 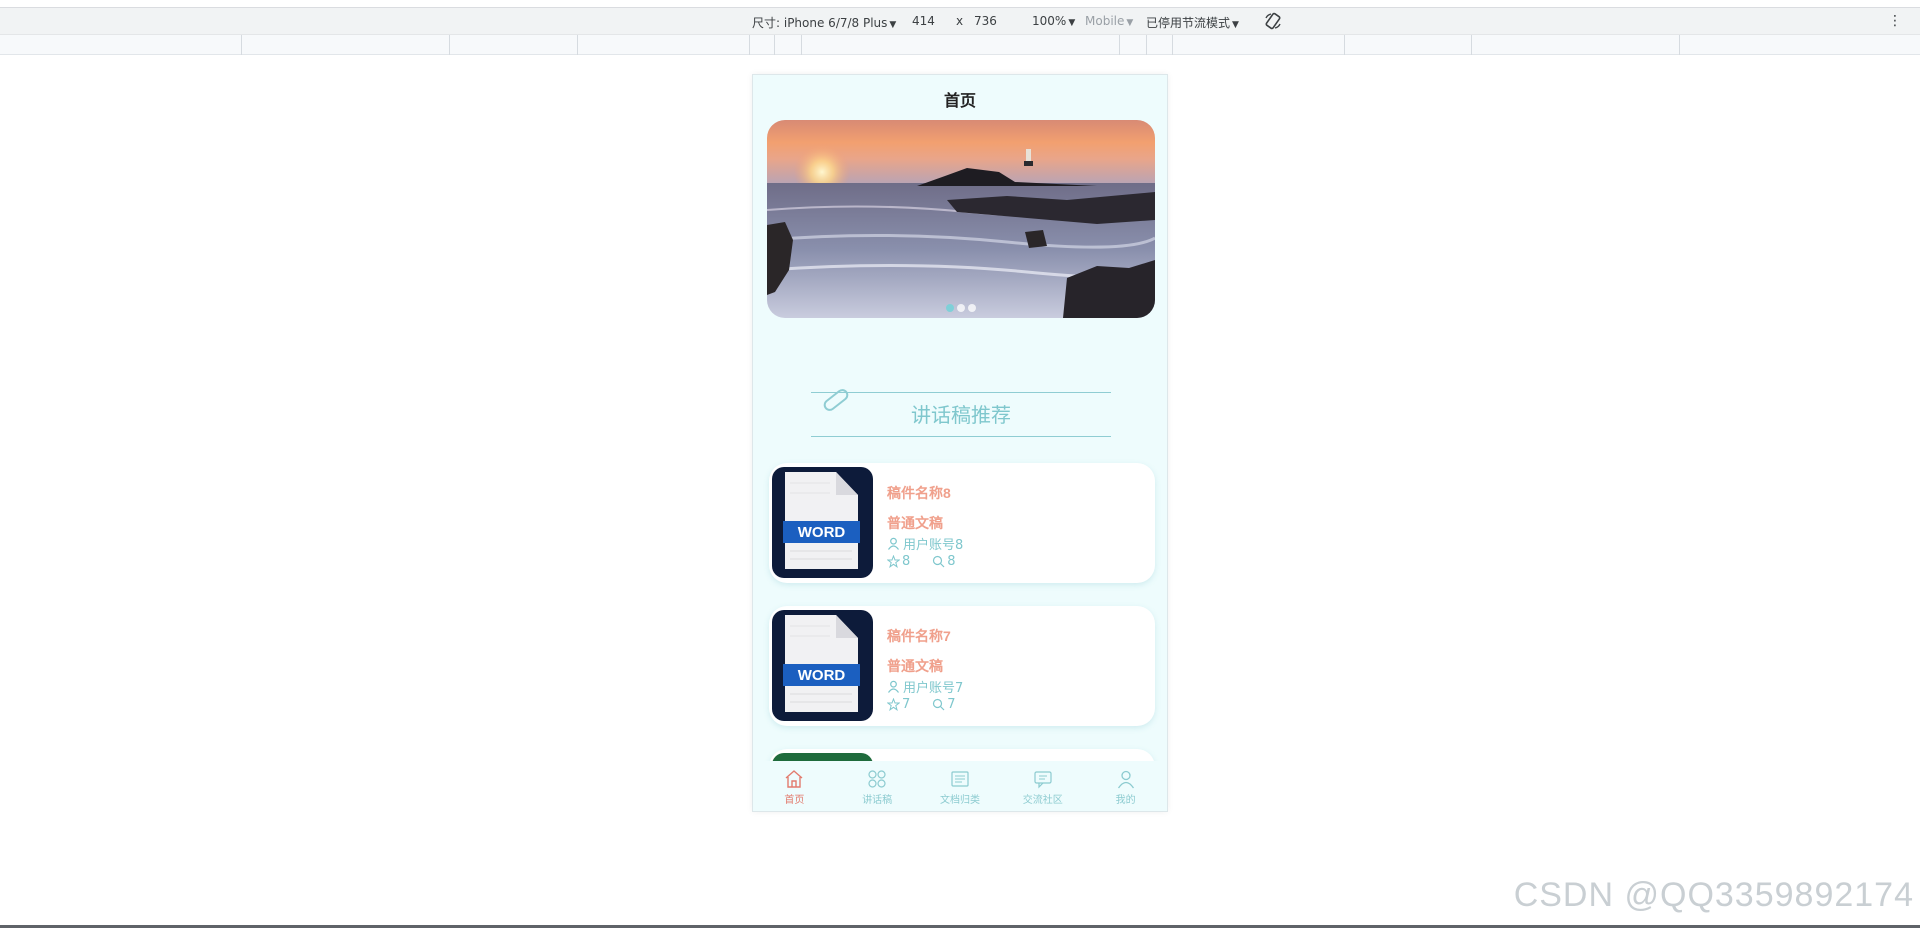 I want to click on page-title: 首页, so click(x=959, y=101).